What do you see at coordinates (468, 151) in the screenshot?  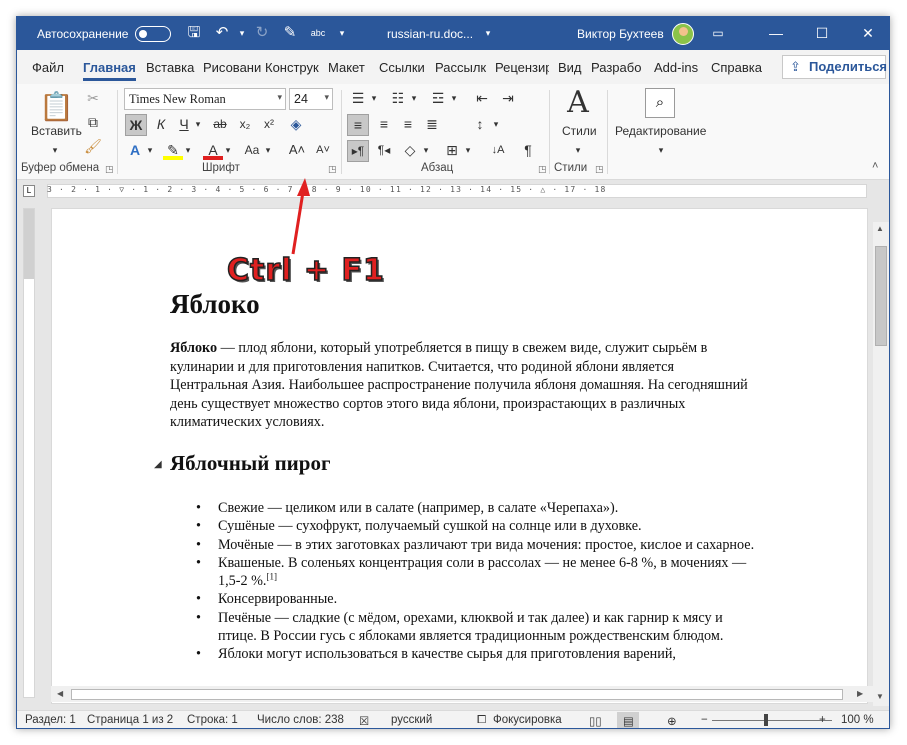 I see `borders-dropdown-icon: ▾` at bounding box center [468, 151].